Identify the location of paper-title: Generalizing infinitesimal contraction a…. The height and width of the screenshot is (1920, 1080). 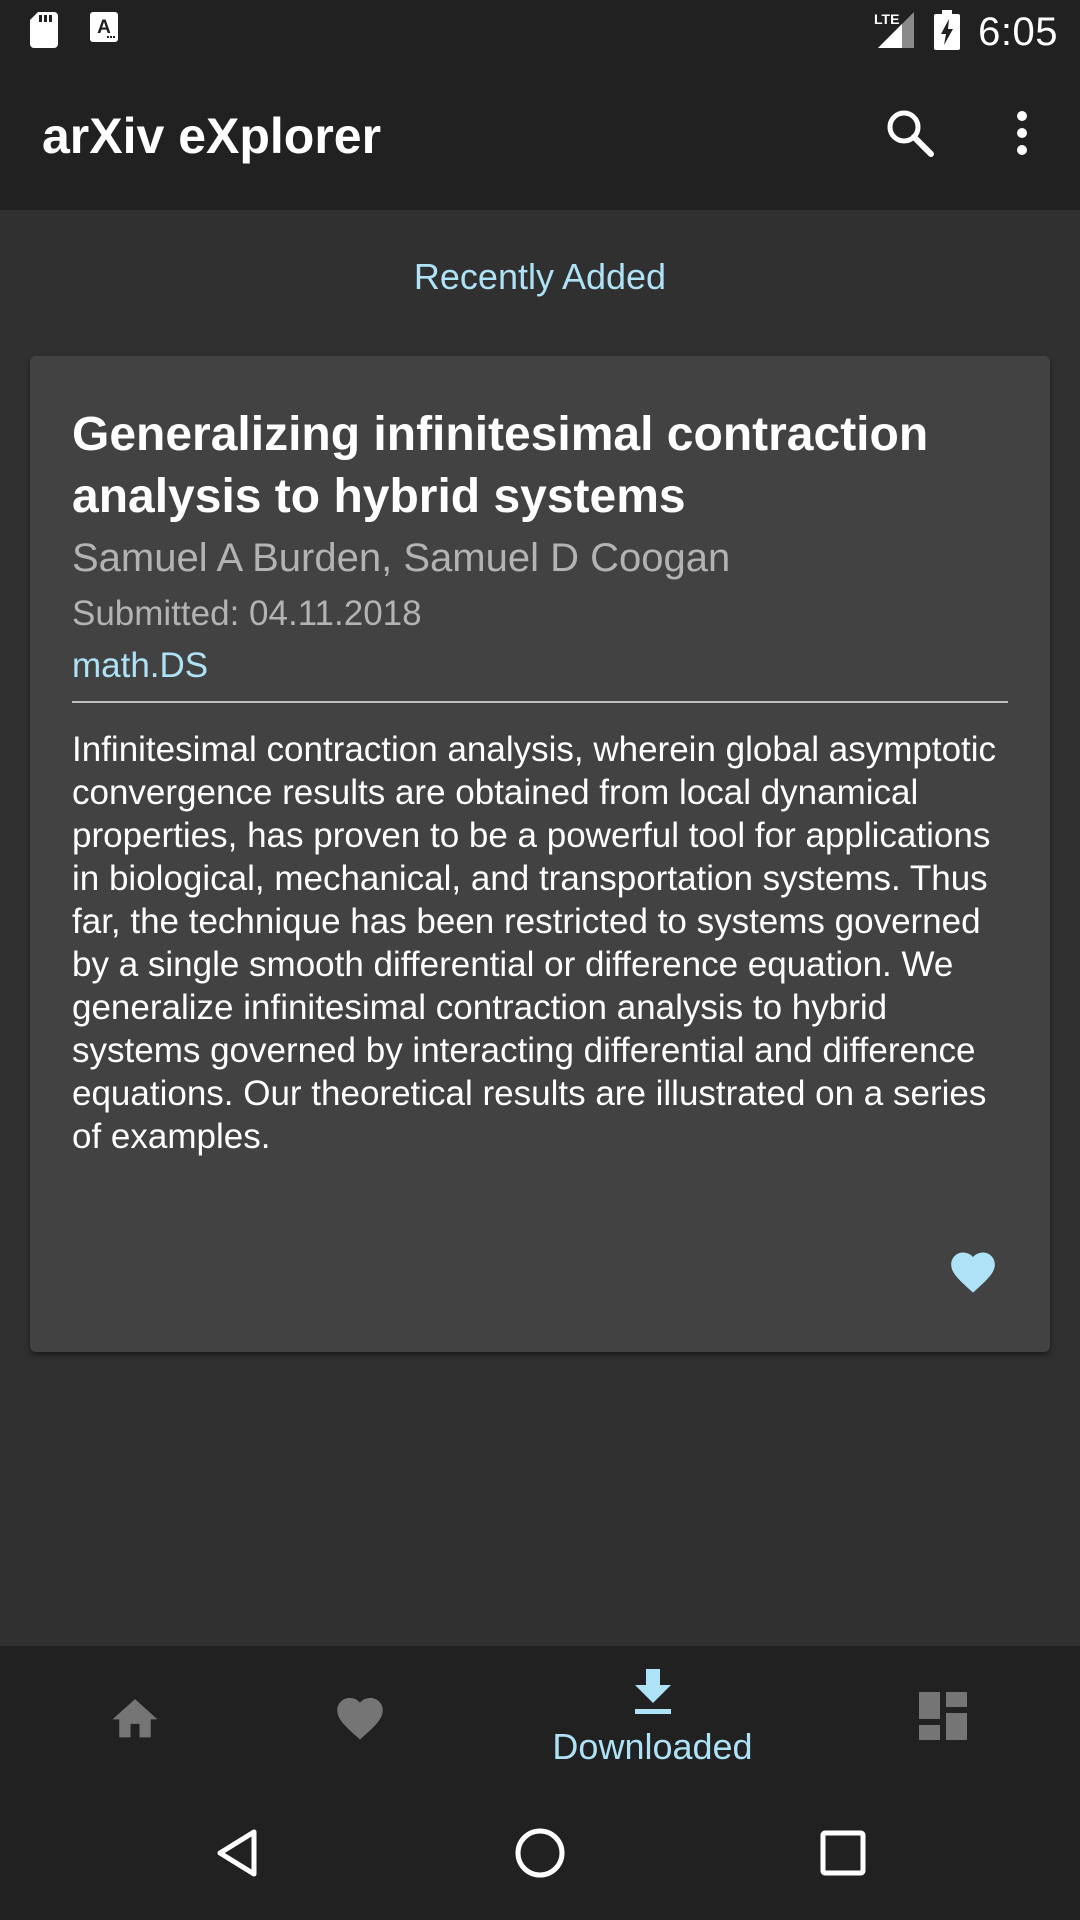
(500, 465).